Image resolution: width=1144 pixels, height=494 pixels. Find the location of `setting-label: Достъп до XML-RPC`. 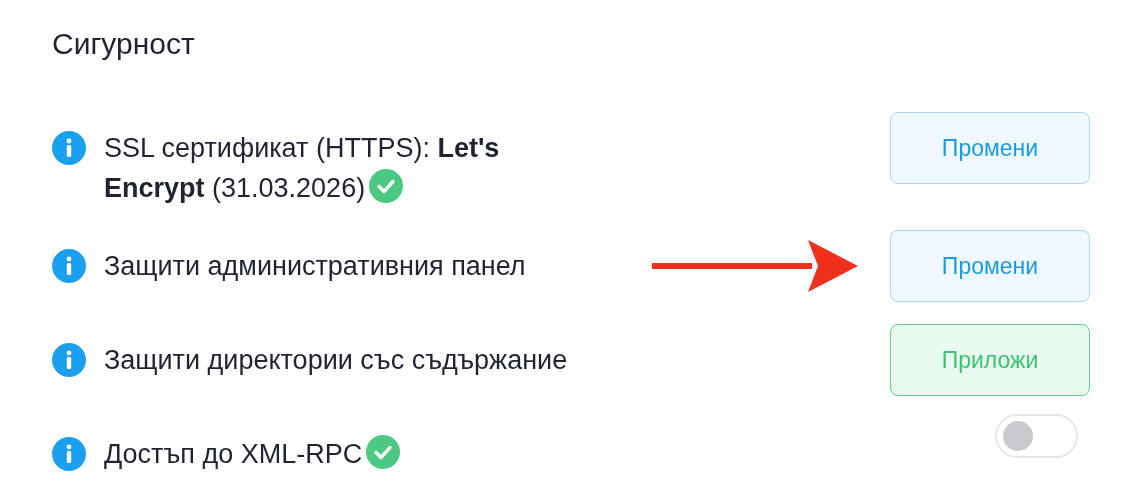

setting-label: Достъп до XML-RPC is located at coordinates (233, 454).